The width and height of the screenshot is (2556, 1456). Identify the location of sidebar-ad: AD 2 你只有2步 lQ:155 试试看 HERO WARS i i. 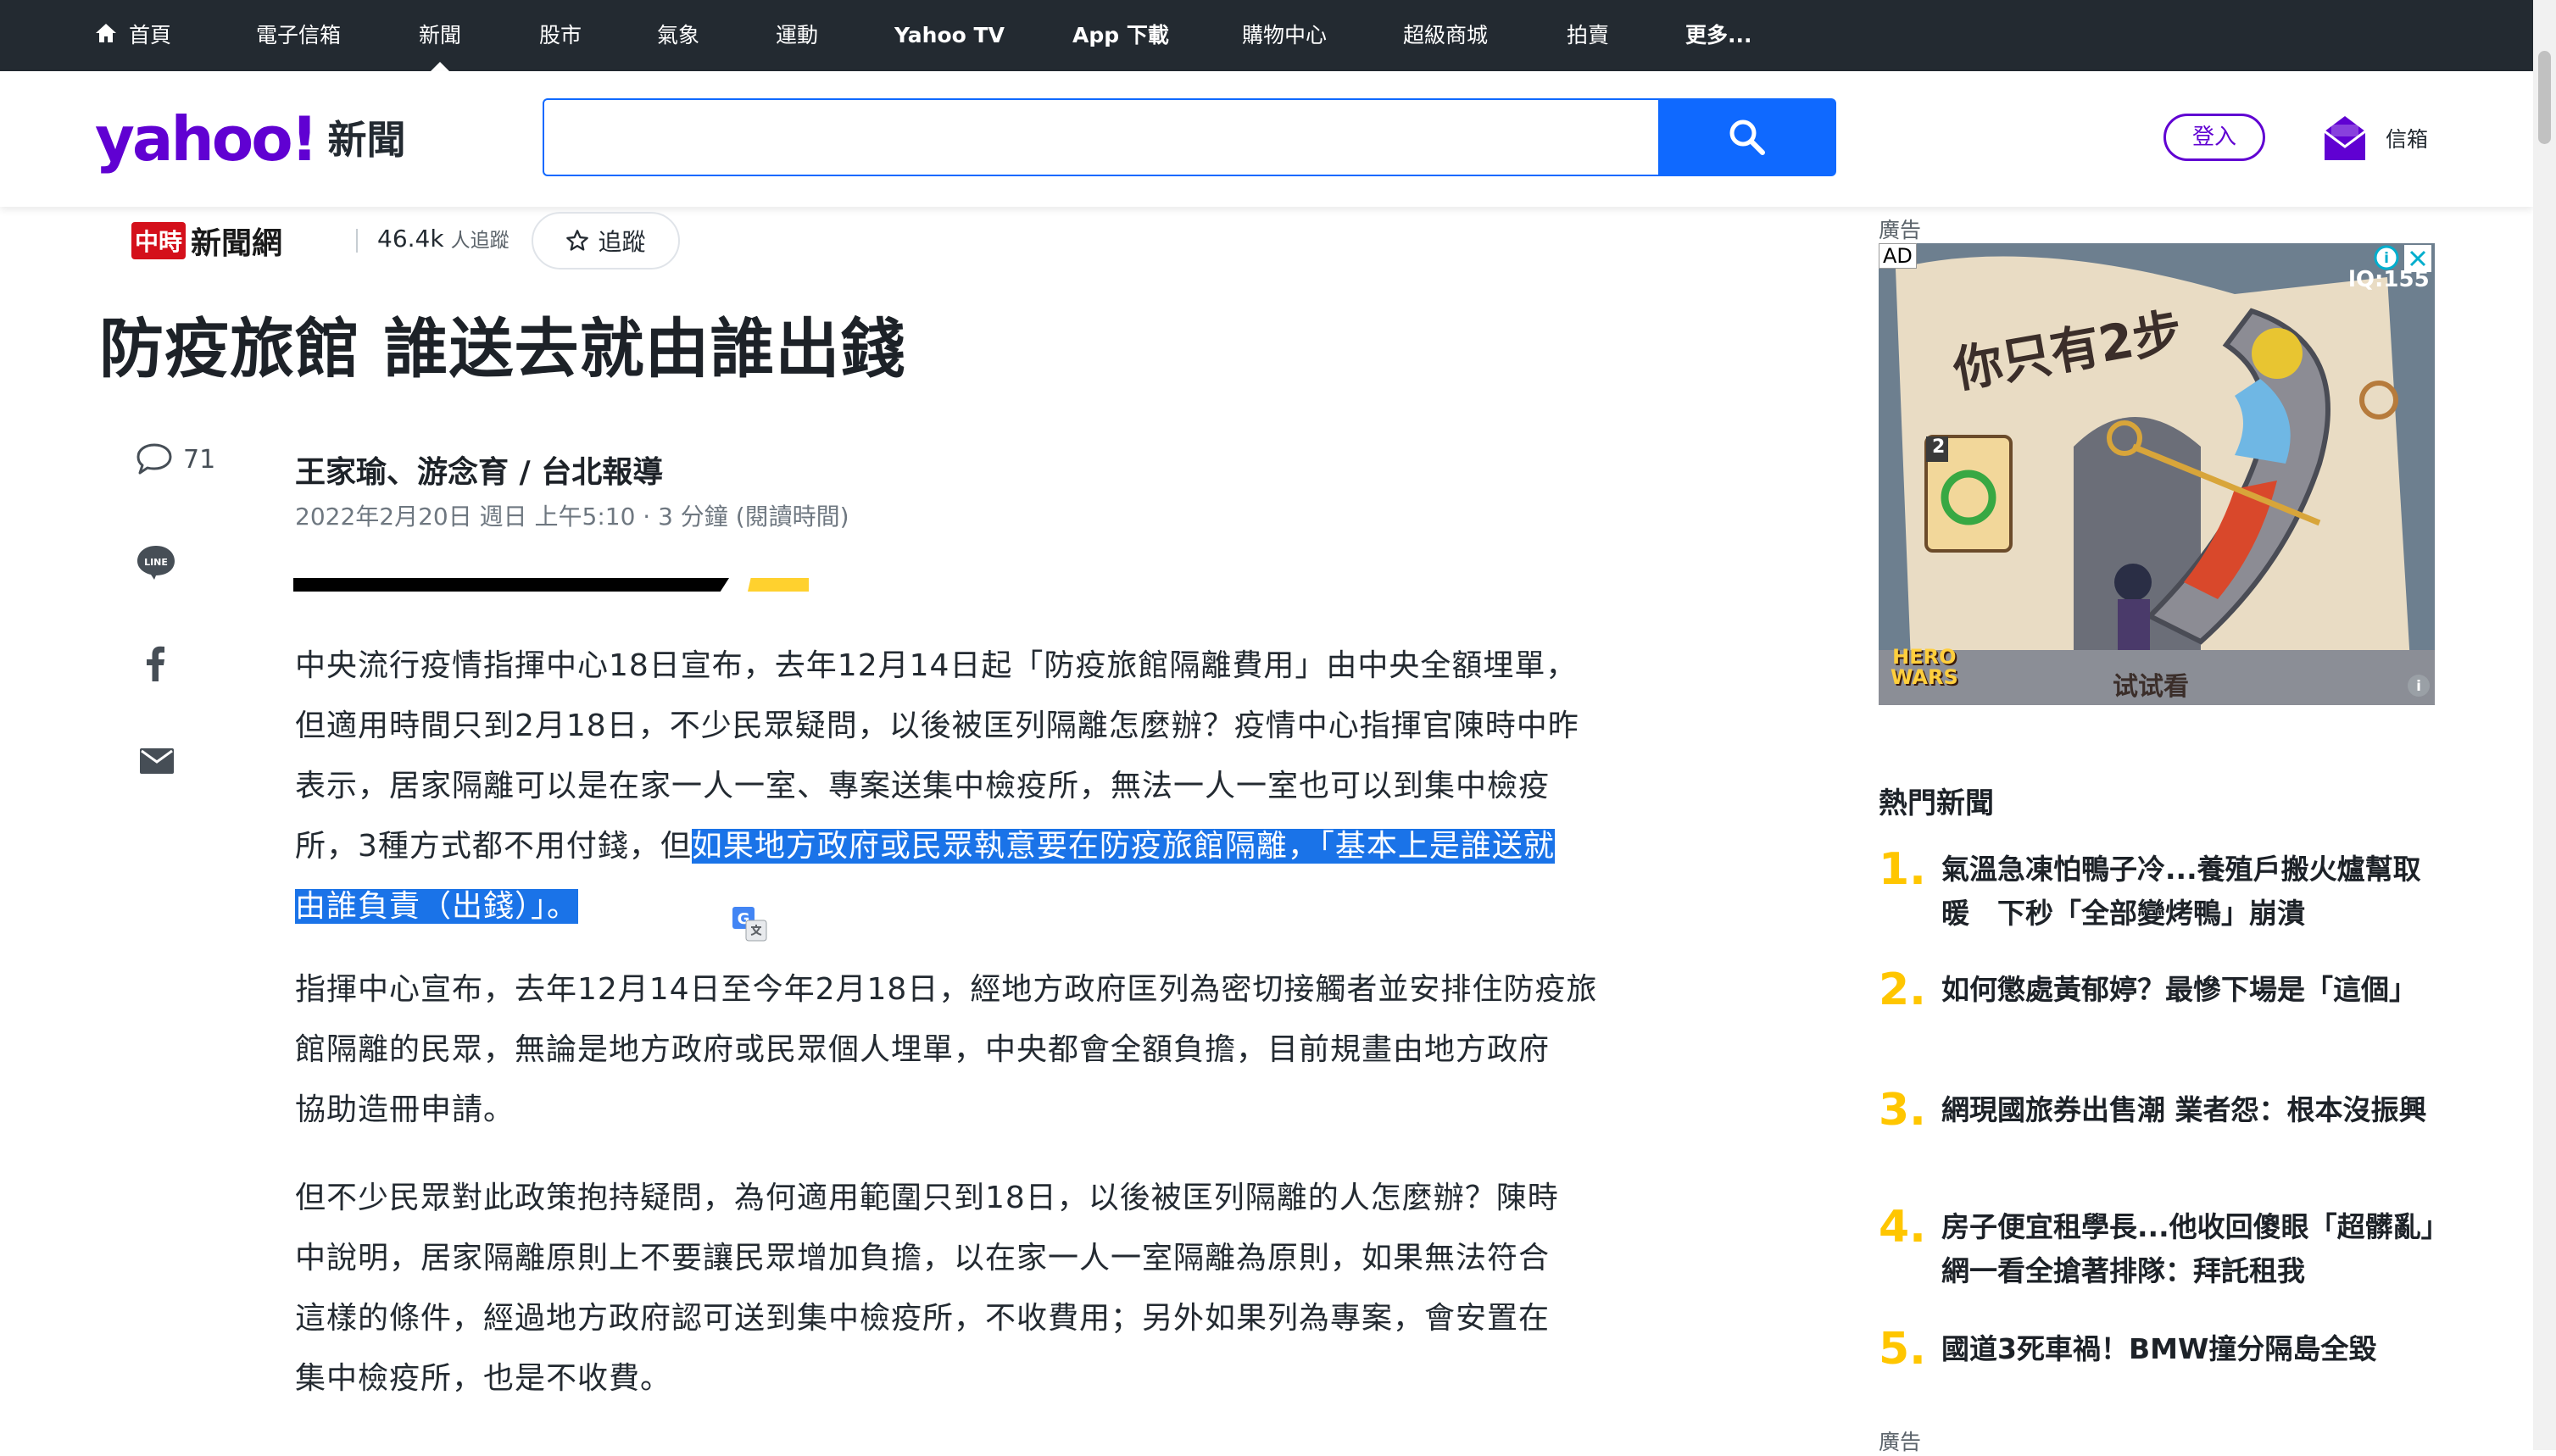
(2157, 474).